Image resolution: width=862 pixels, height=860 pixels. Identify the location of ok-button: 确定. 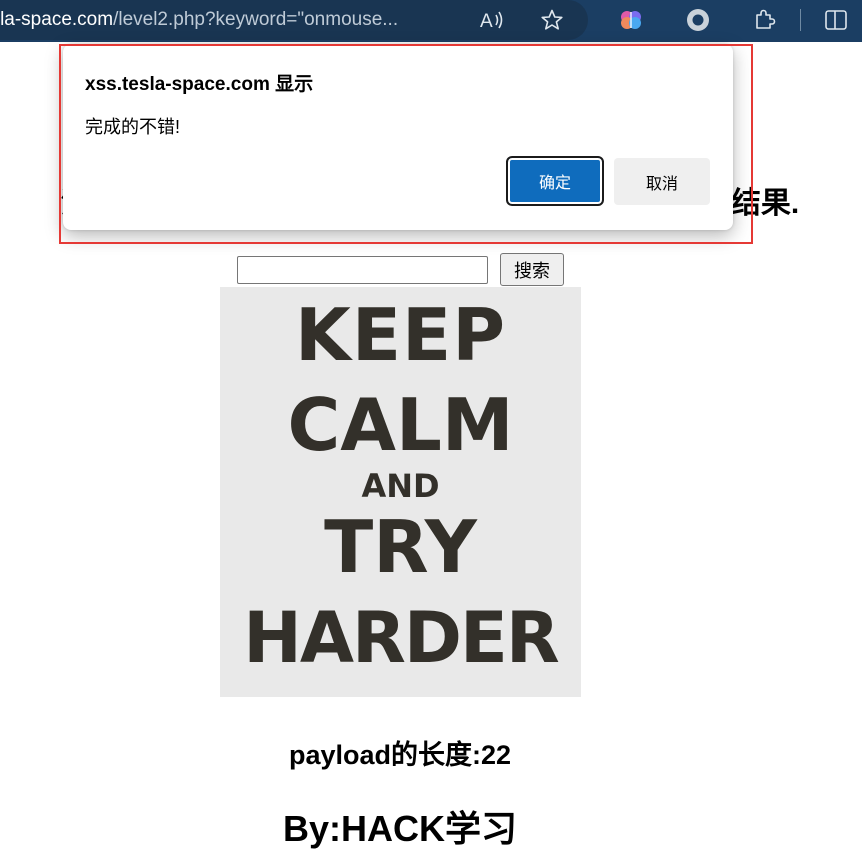
(555, 181).